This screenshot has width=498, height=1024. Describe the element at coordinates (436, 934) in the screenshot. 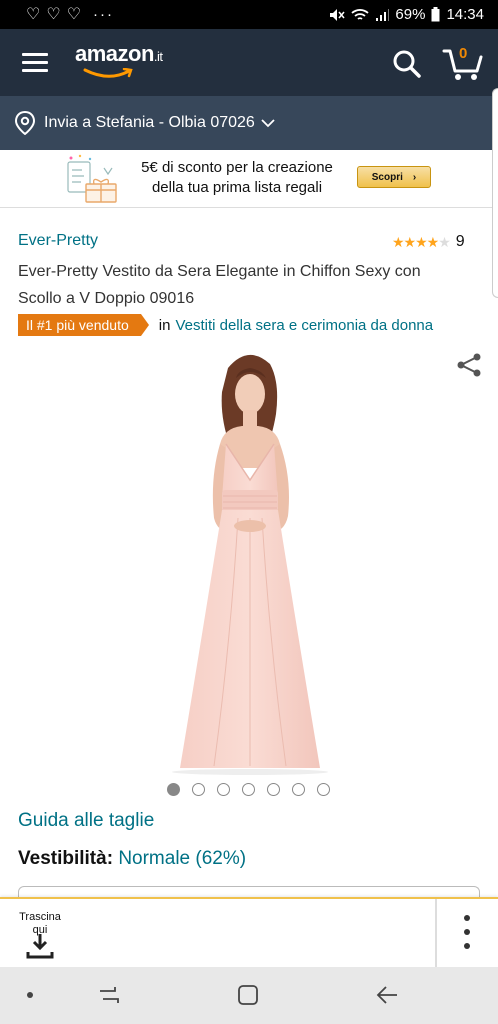

I see `divider` at that location.